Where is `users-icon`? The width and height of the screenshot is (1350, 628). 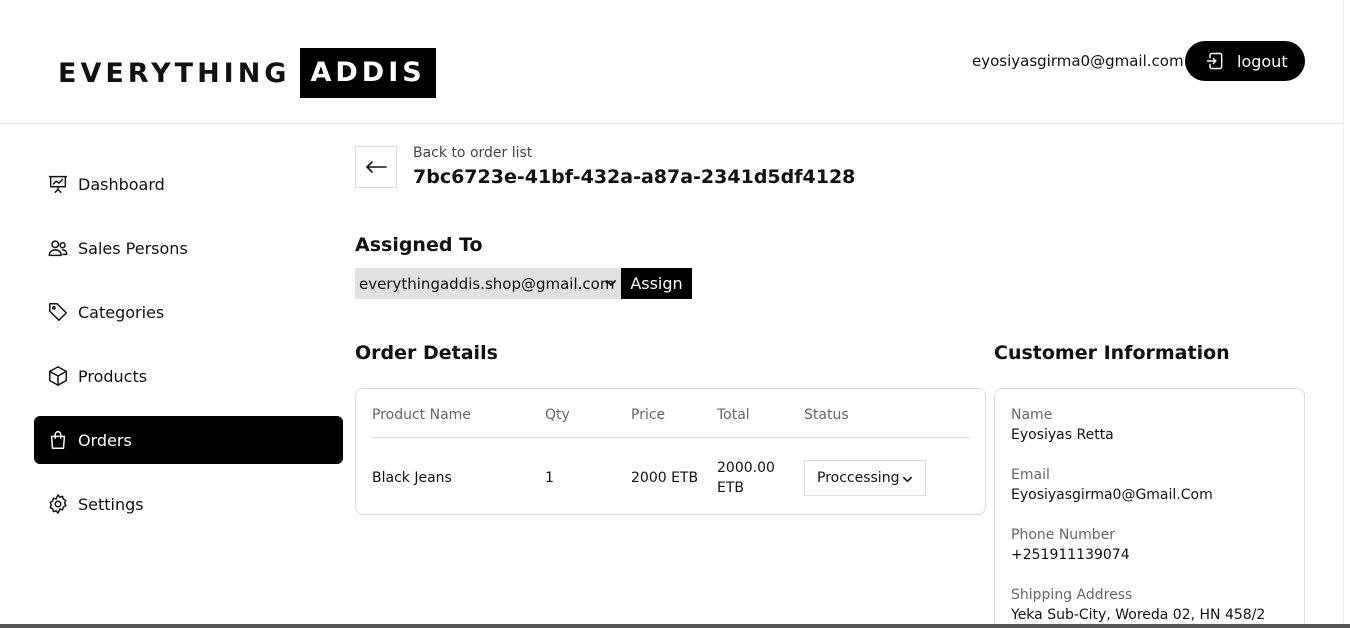
users-icon is located at coordinates (58, 248).